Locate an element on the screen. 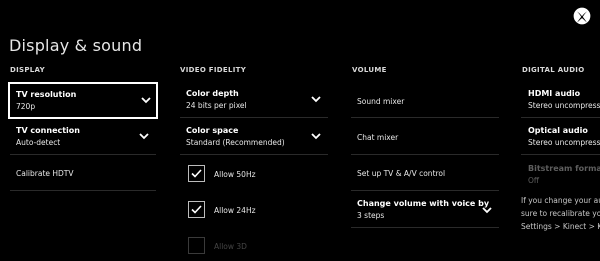 The image size is (600, 261). allow-3d-label: Allow 3D is located at coordinates (230, 246).